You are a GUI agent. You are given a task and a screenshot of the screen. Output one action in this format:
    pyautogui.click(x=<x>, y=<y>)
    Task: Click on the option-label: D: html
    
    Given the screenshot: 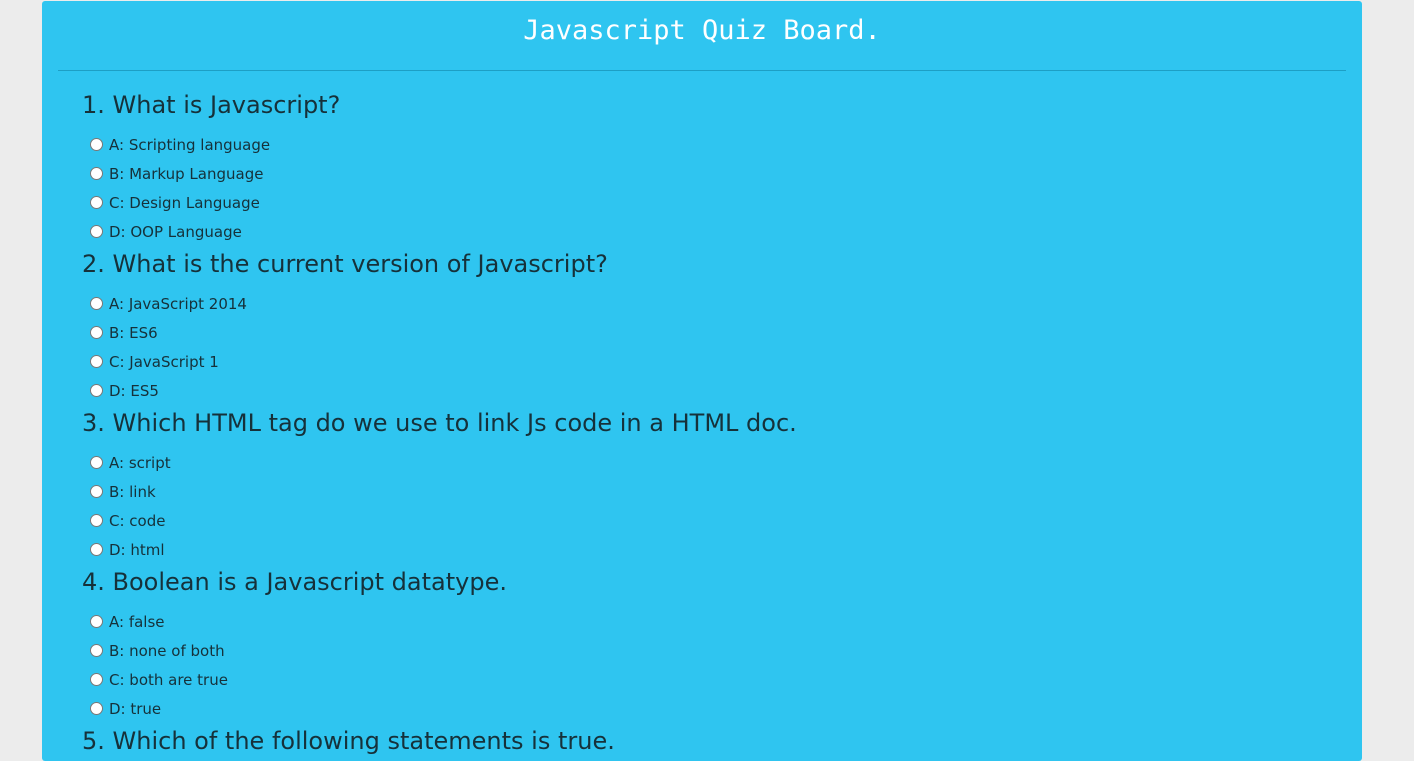 What is the action you would take?
    pyautogui.click(x=137, y=549)
    